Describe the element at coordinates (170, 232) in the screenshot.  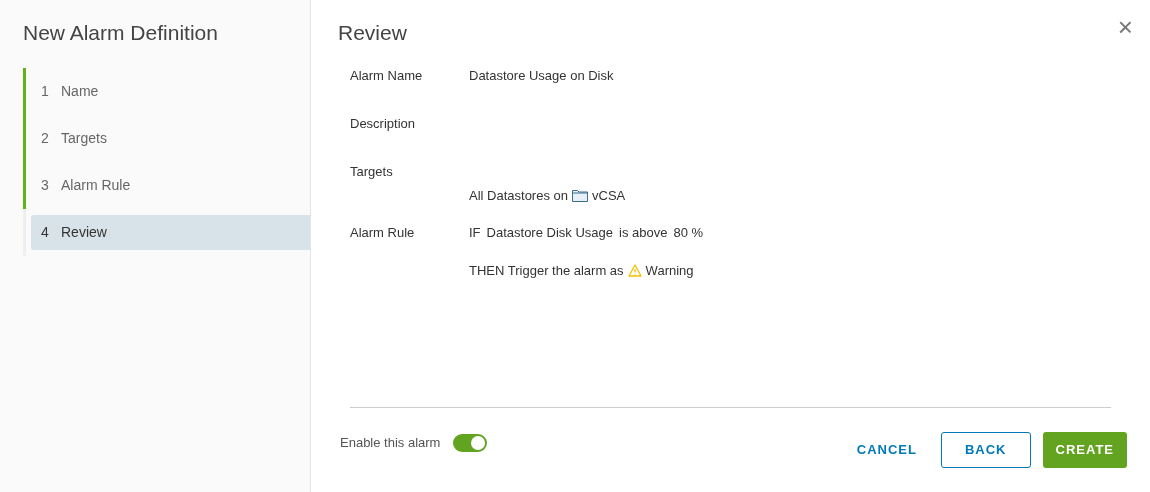
I see `step-item: 4 Review` at that location.